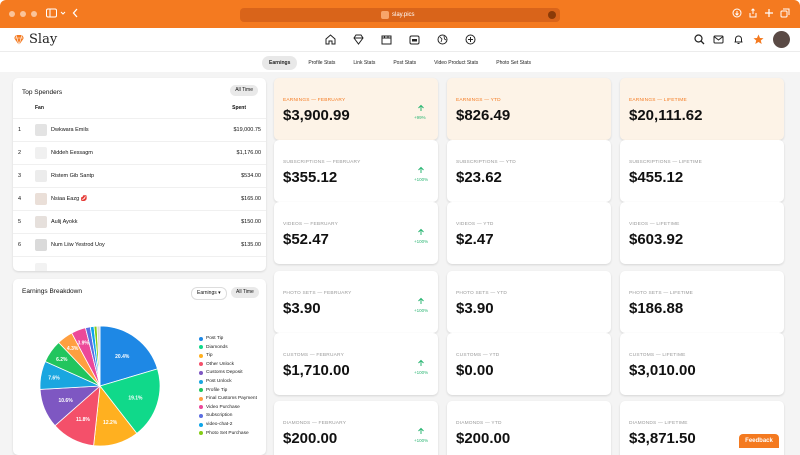 Image resolution: width=800 pixels, height=455 pixels. What do you see at coordinates (206, 355) in the screenshot?
I see `legend-item: Tip` at bounding box center [206, 355].